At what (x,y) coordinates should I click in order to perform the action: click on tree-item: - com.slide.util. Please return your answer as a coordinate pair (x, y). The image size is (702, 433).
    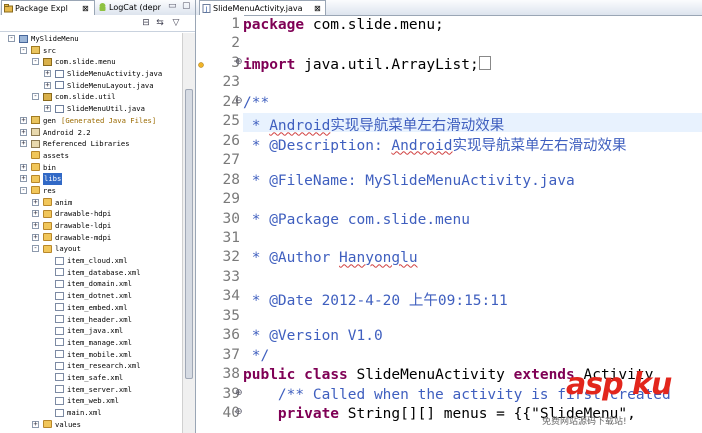
    Looking at the image, I should click on (91, 97).